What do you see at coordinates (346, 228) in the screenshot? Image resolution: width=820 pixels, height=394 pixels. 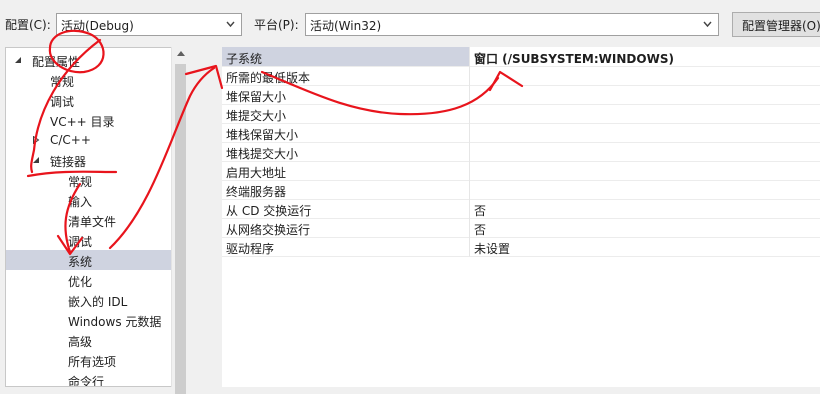 I see `property-name-cell: 从网络交换运行` at bounding box center [346, 228].